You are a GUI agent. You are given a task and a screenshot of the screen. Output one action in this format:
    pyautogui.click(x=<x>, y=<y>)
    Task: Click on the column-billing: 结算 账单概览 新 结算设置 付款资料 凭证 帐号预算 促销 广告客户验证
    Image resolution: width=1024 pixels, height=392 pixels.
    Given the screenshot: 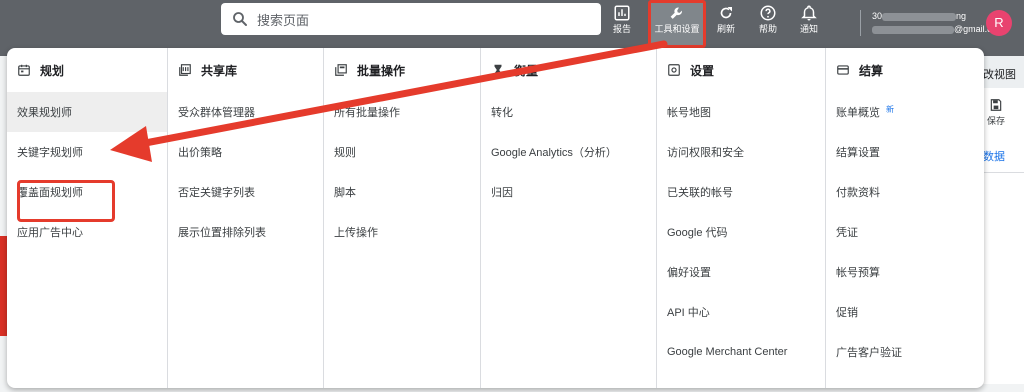 What is the action you would take?
    pyautogui.click(x=904, y=218)
    